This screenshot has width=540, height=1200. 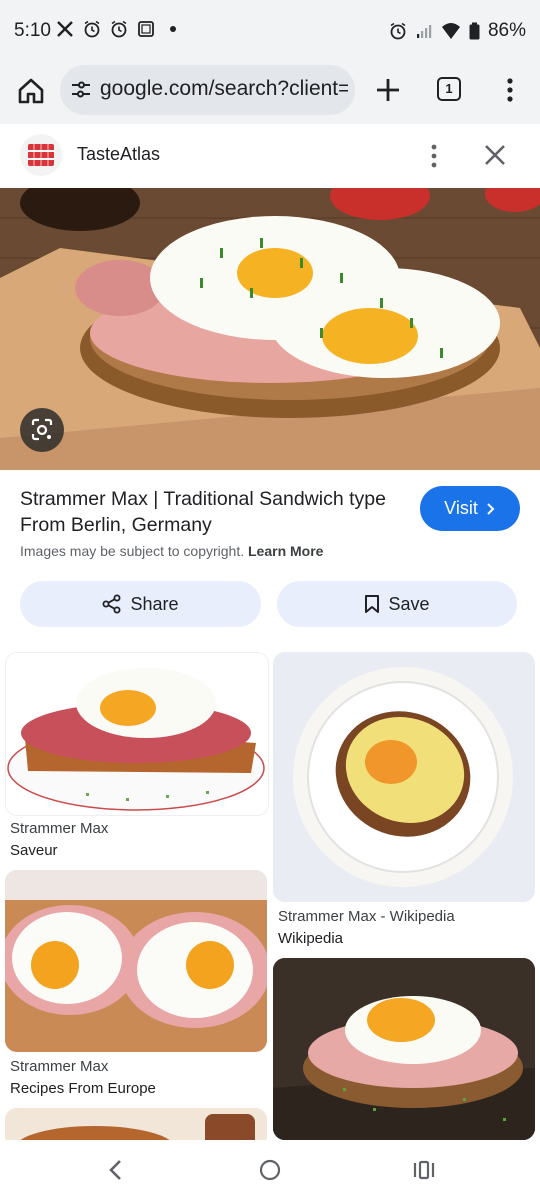 I want to click on tab-switcher-button: 1, so click(x=449, y=89).